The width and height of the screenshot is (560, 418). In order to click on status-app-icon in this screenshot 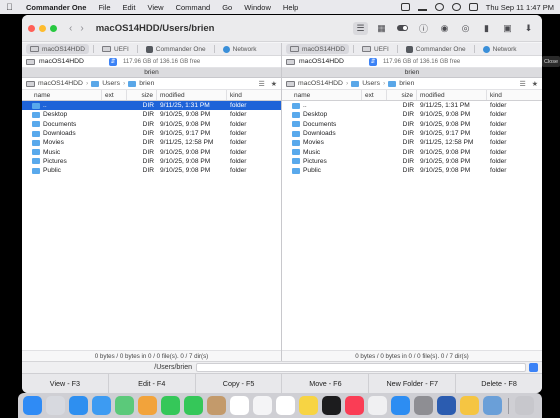, I will do `click(405, 7)`.